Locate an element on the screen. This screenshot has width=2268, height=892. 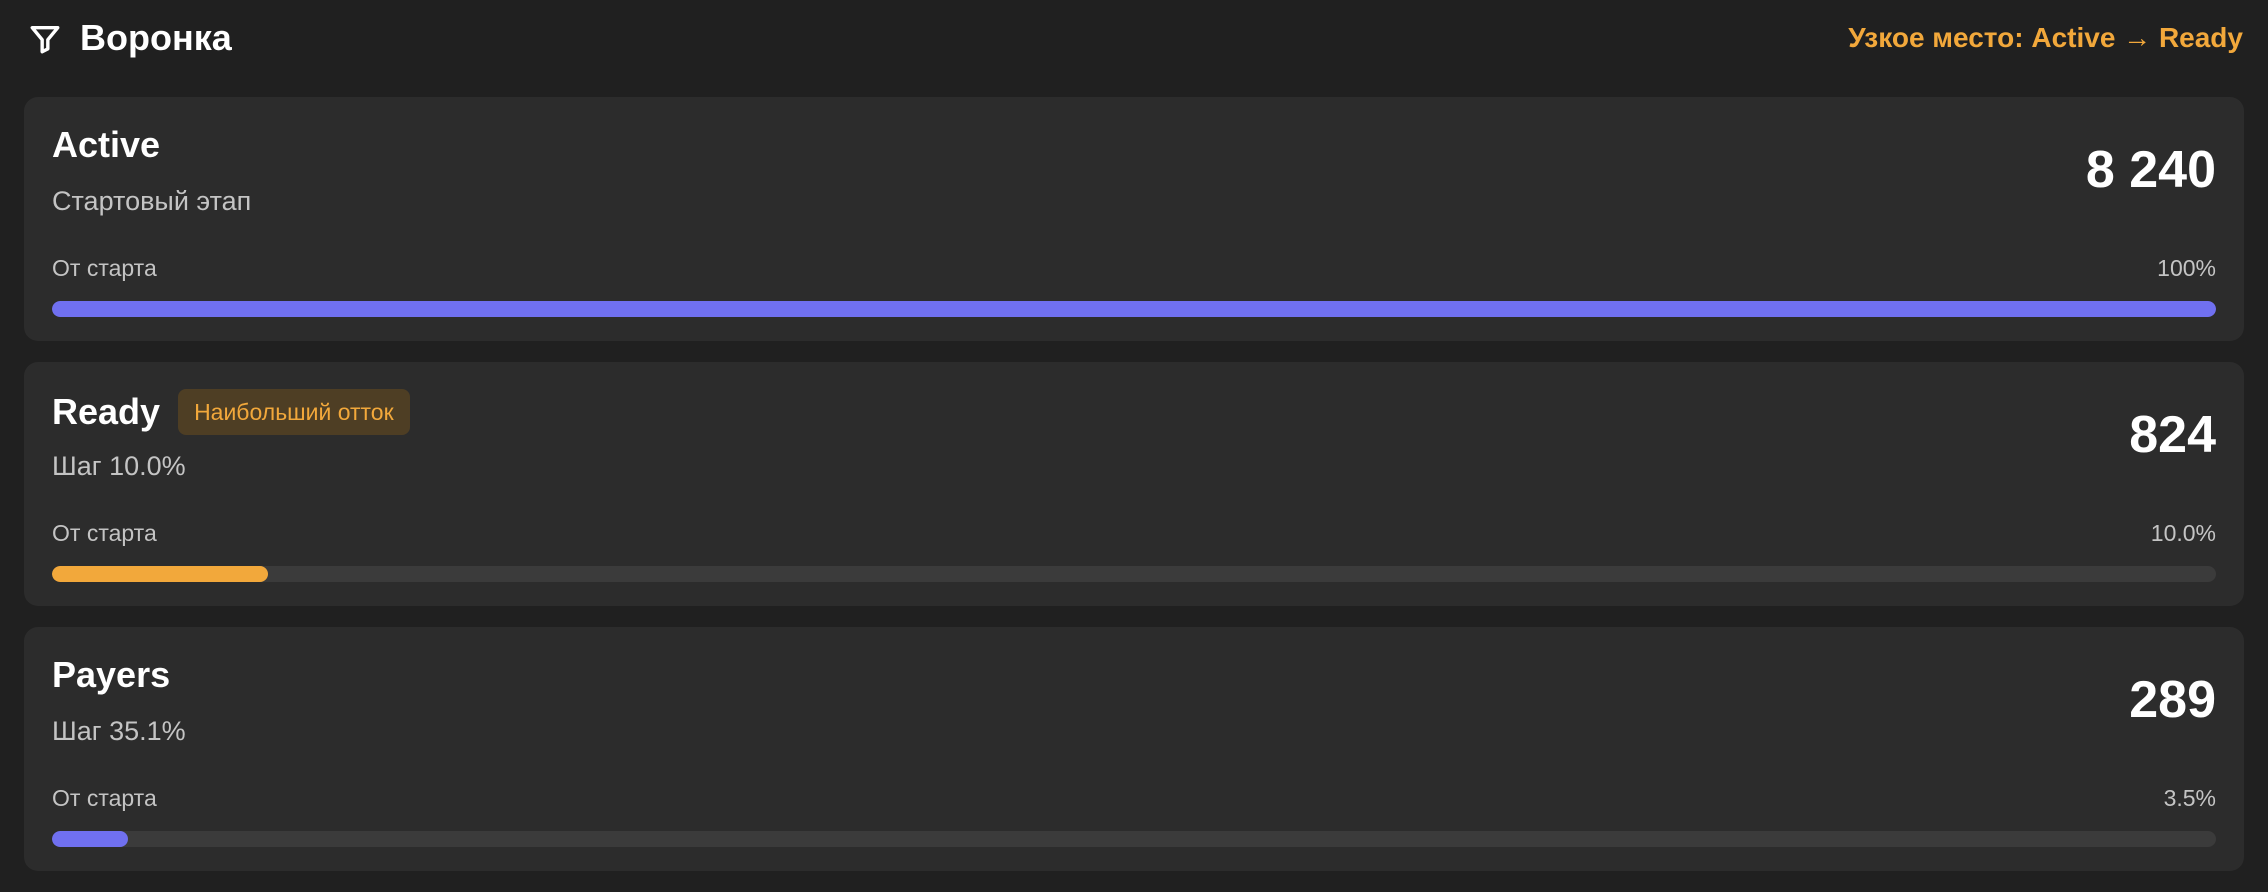
stage-subtitle: Стартовый этап is located at coordinates (152, 201).